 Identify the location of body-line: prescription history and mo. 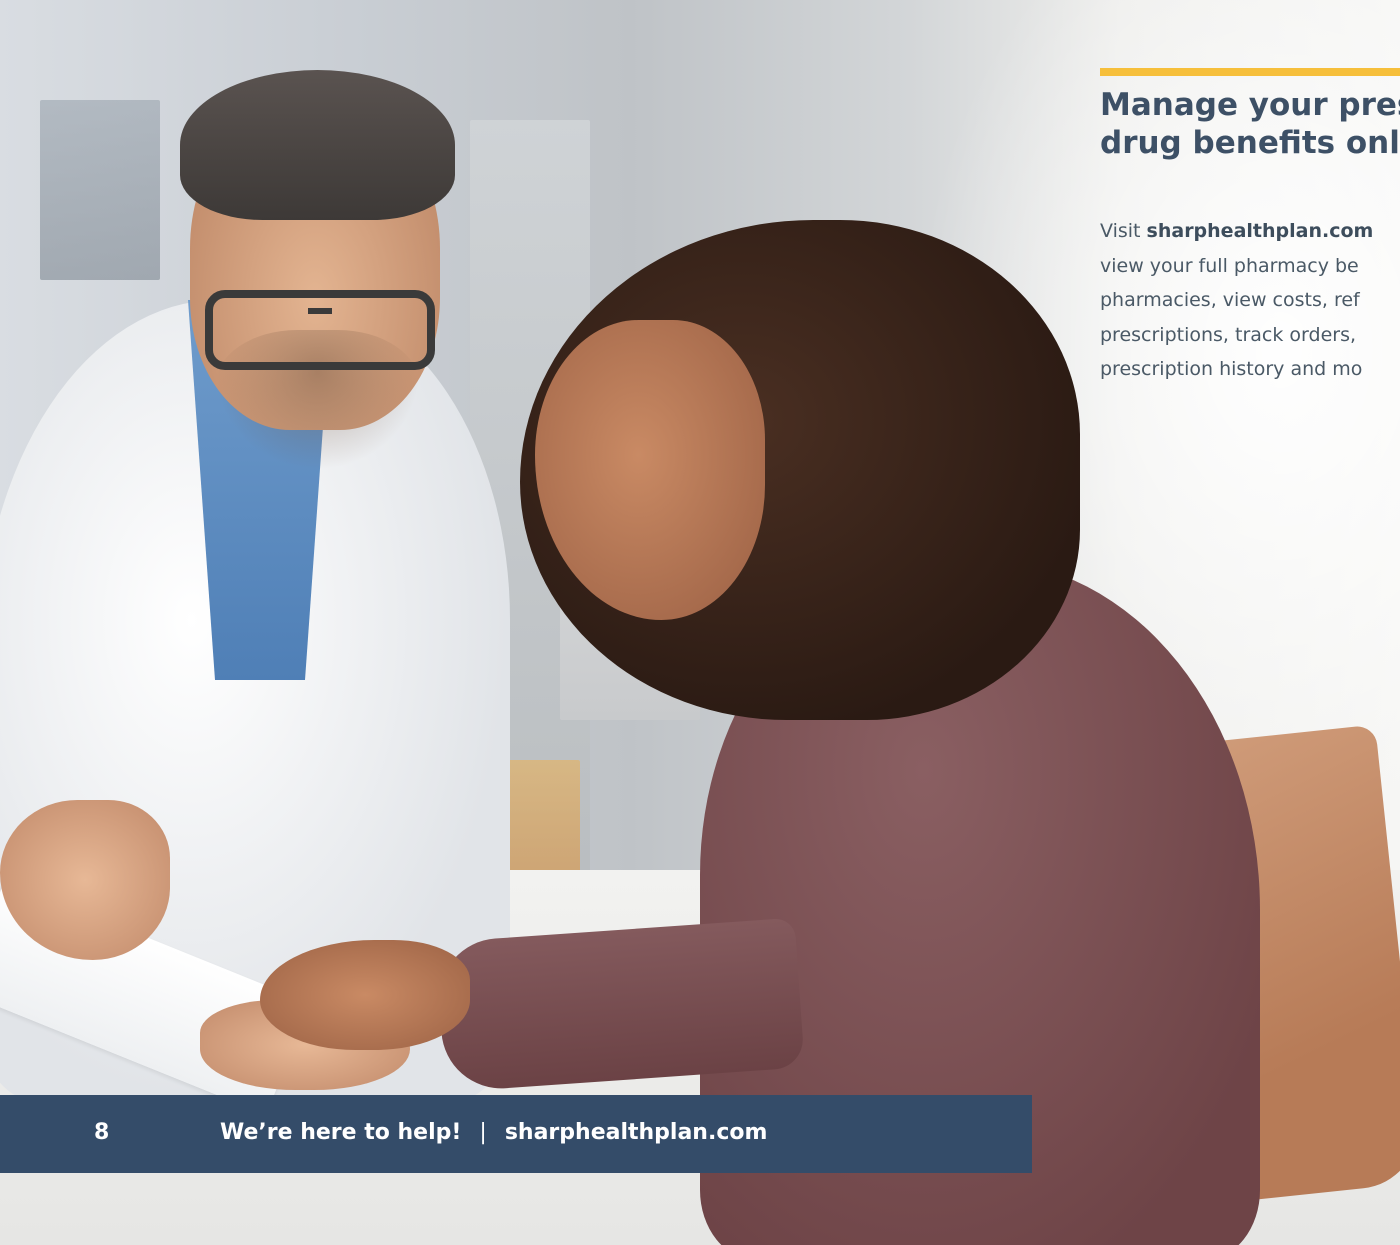
(1231, 369).